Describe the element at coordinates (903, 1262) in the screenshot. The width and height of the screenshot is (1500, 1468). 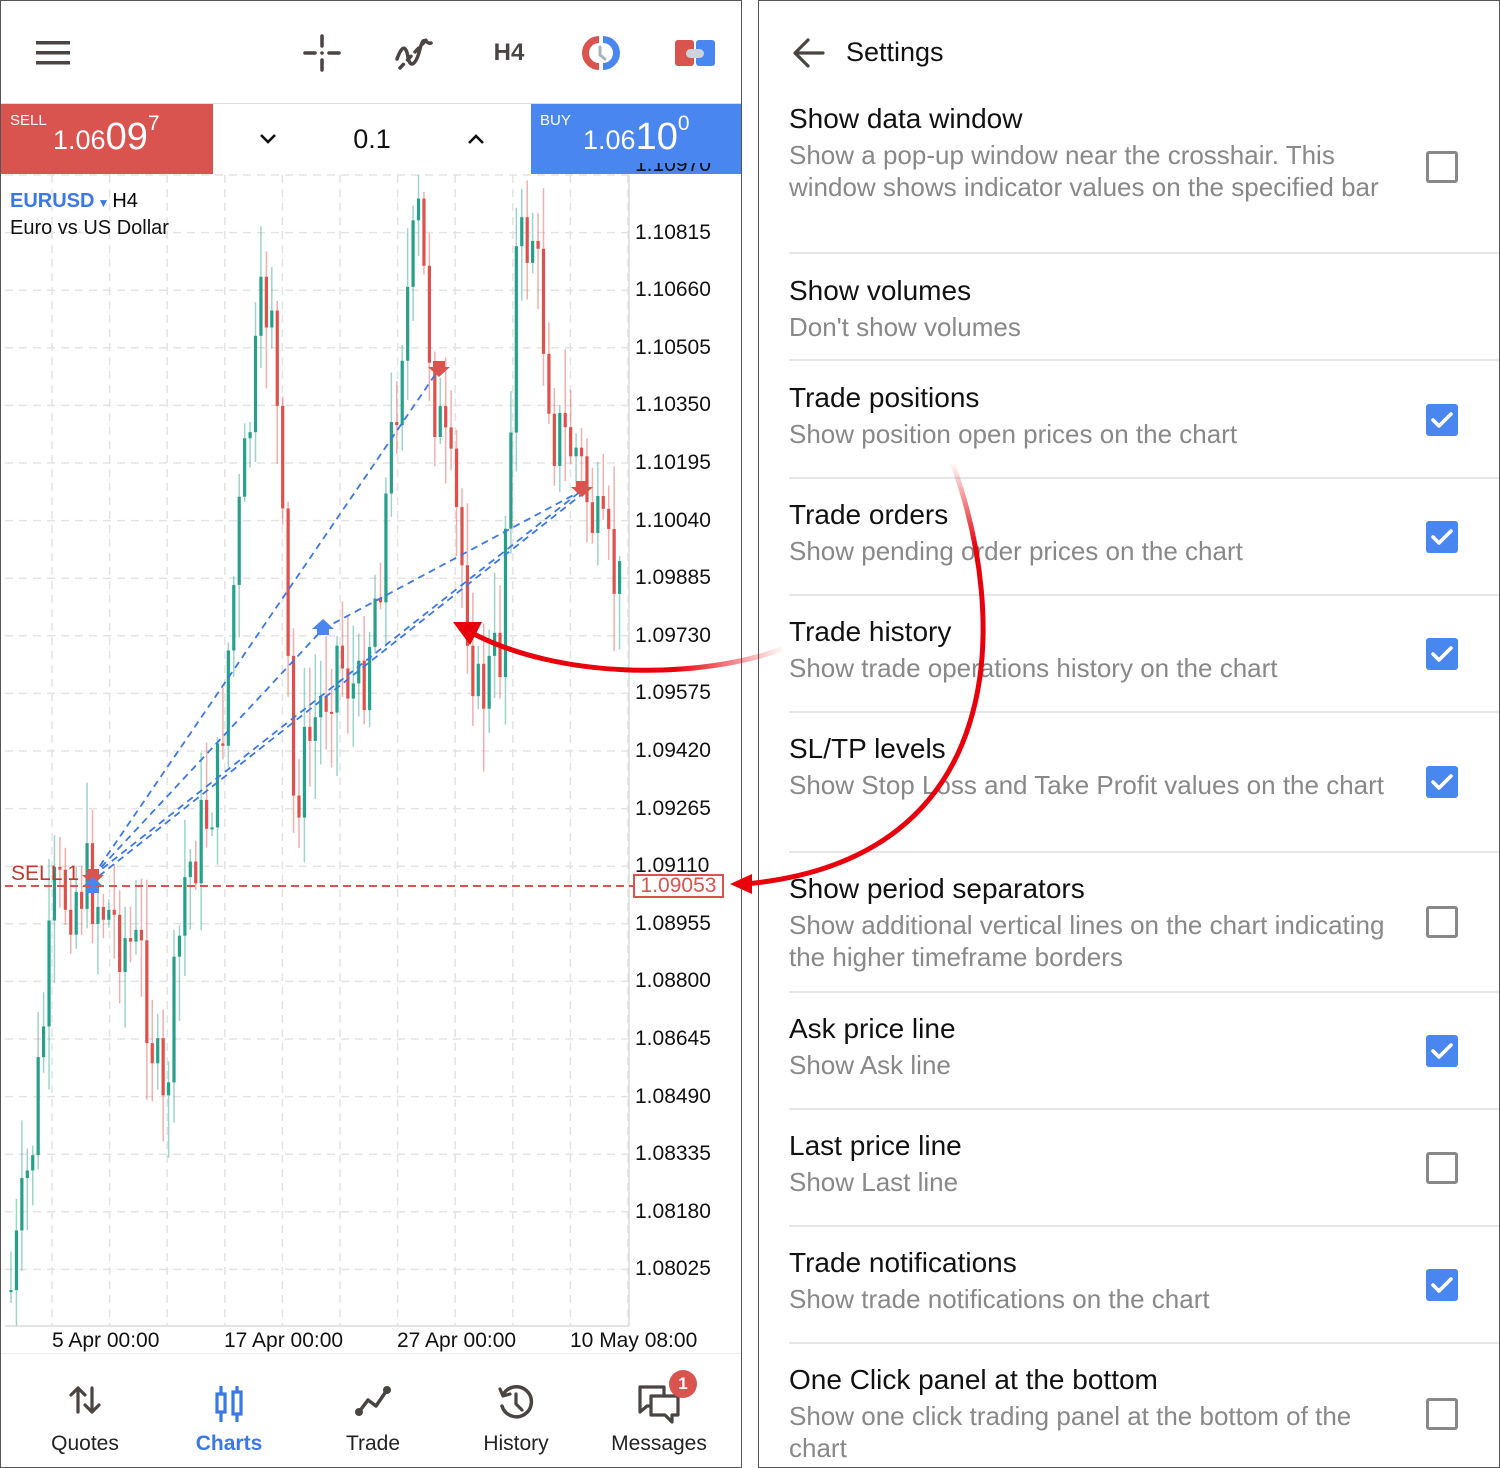
I see `setting-title: Trade notifications` at that location.